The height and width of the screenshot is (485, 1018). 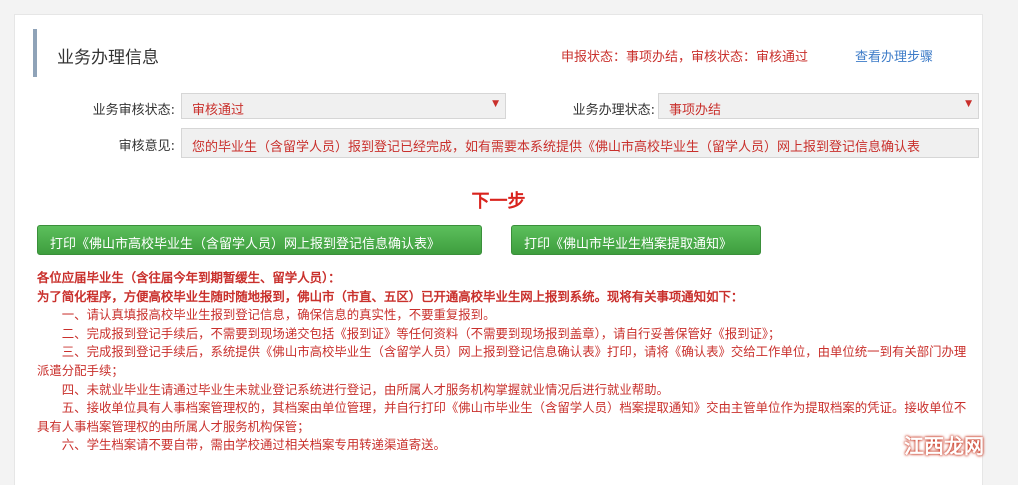 I want to click on process-status-value: 事项办结, so click(x=695, y=110).